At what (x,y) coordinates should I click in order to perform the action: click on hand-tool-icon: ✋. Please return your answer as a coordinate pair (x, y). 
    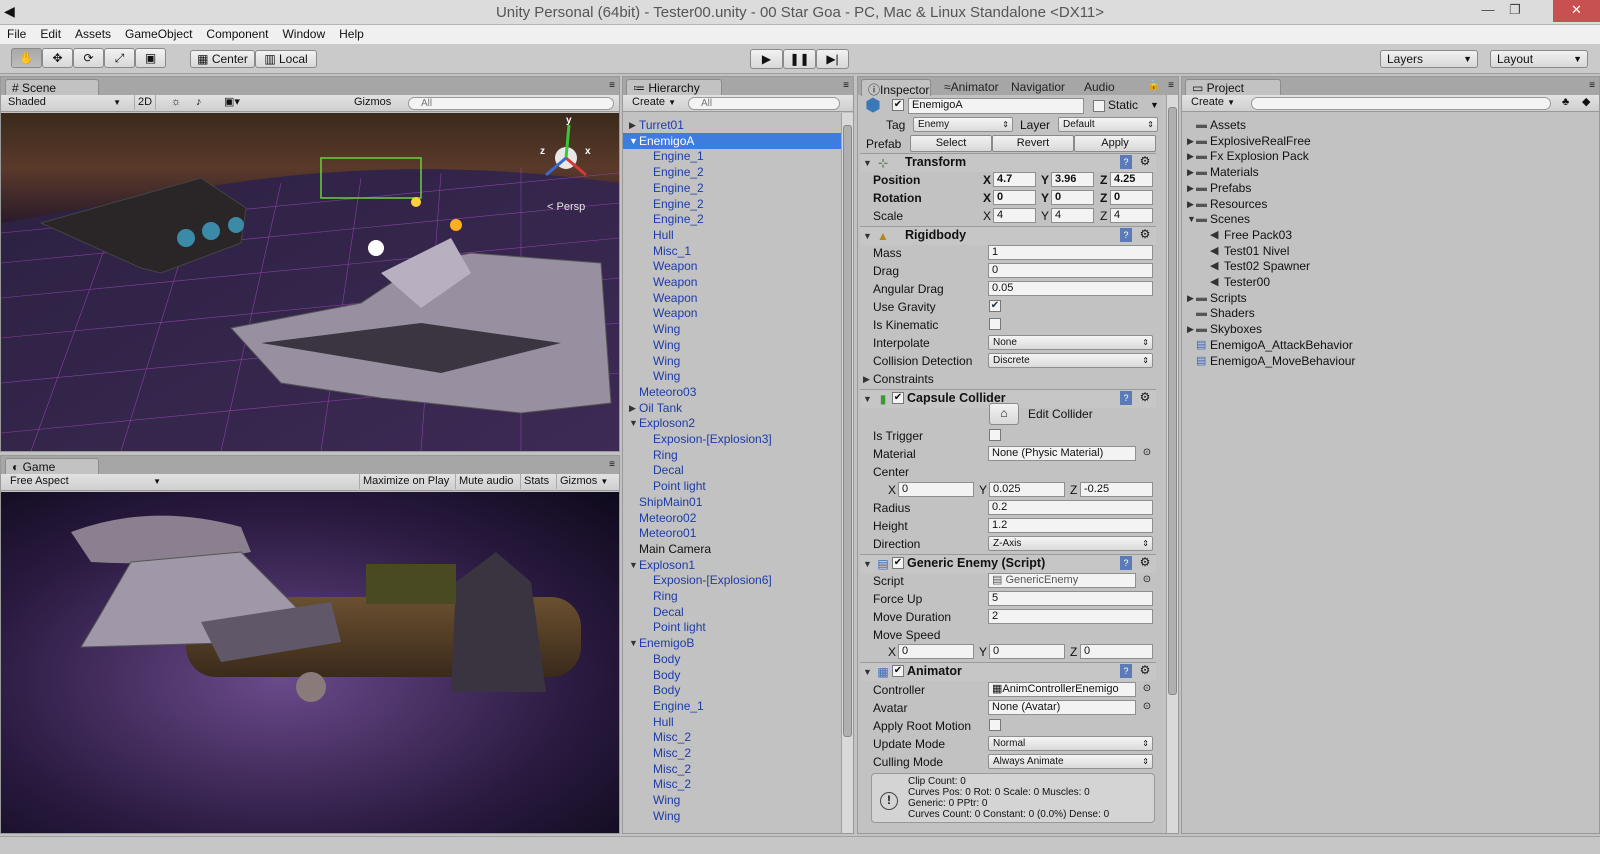
    Looking at the image, I should click on (26, 58).